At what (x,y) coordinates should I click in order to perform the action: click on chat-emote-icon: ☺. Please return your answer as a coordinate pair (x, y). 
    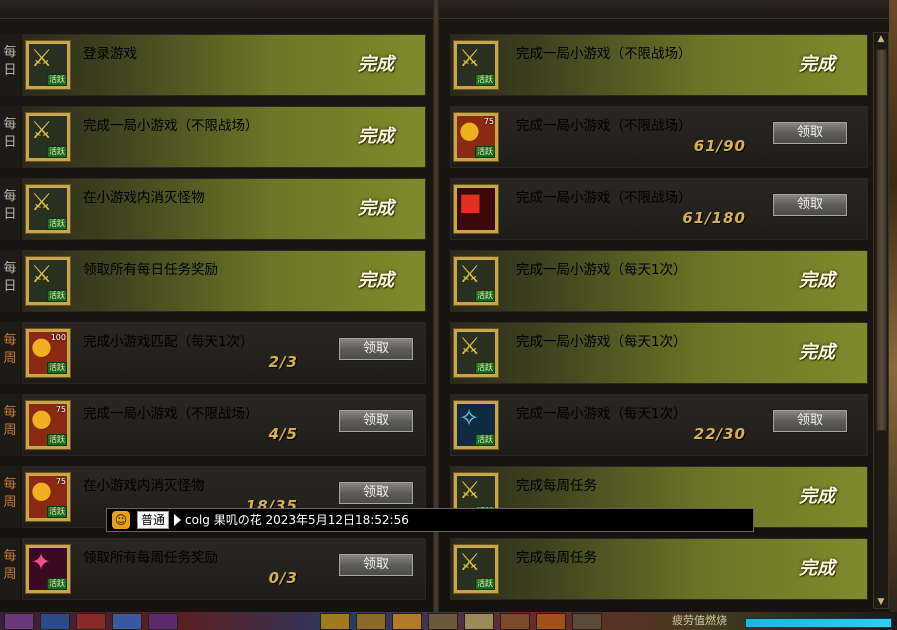
    Looking at the image, I should click on (121, 520).